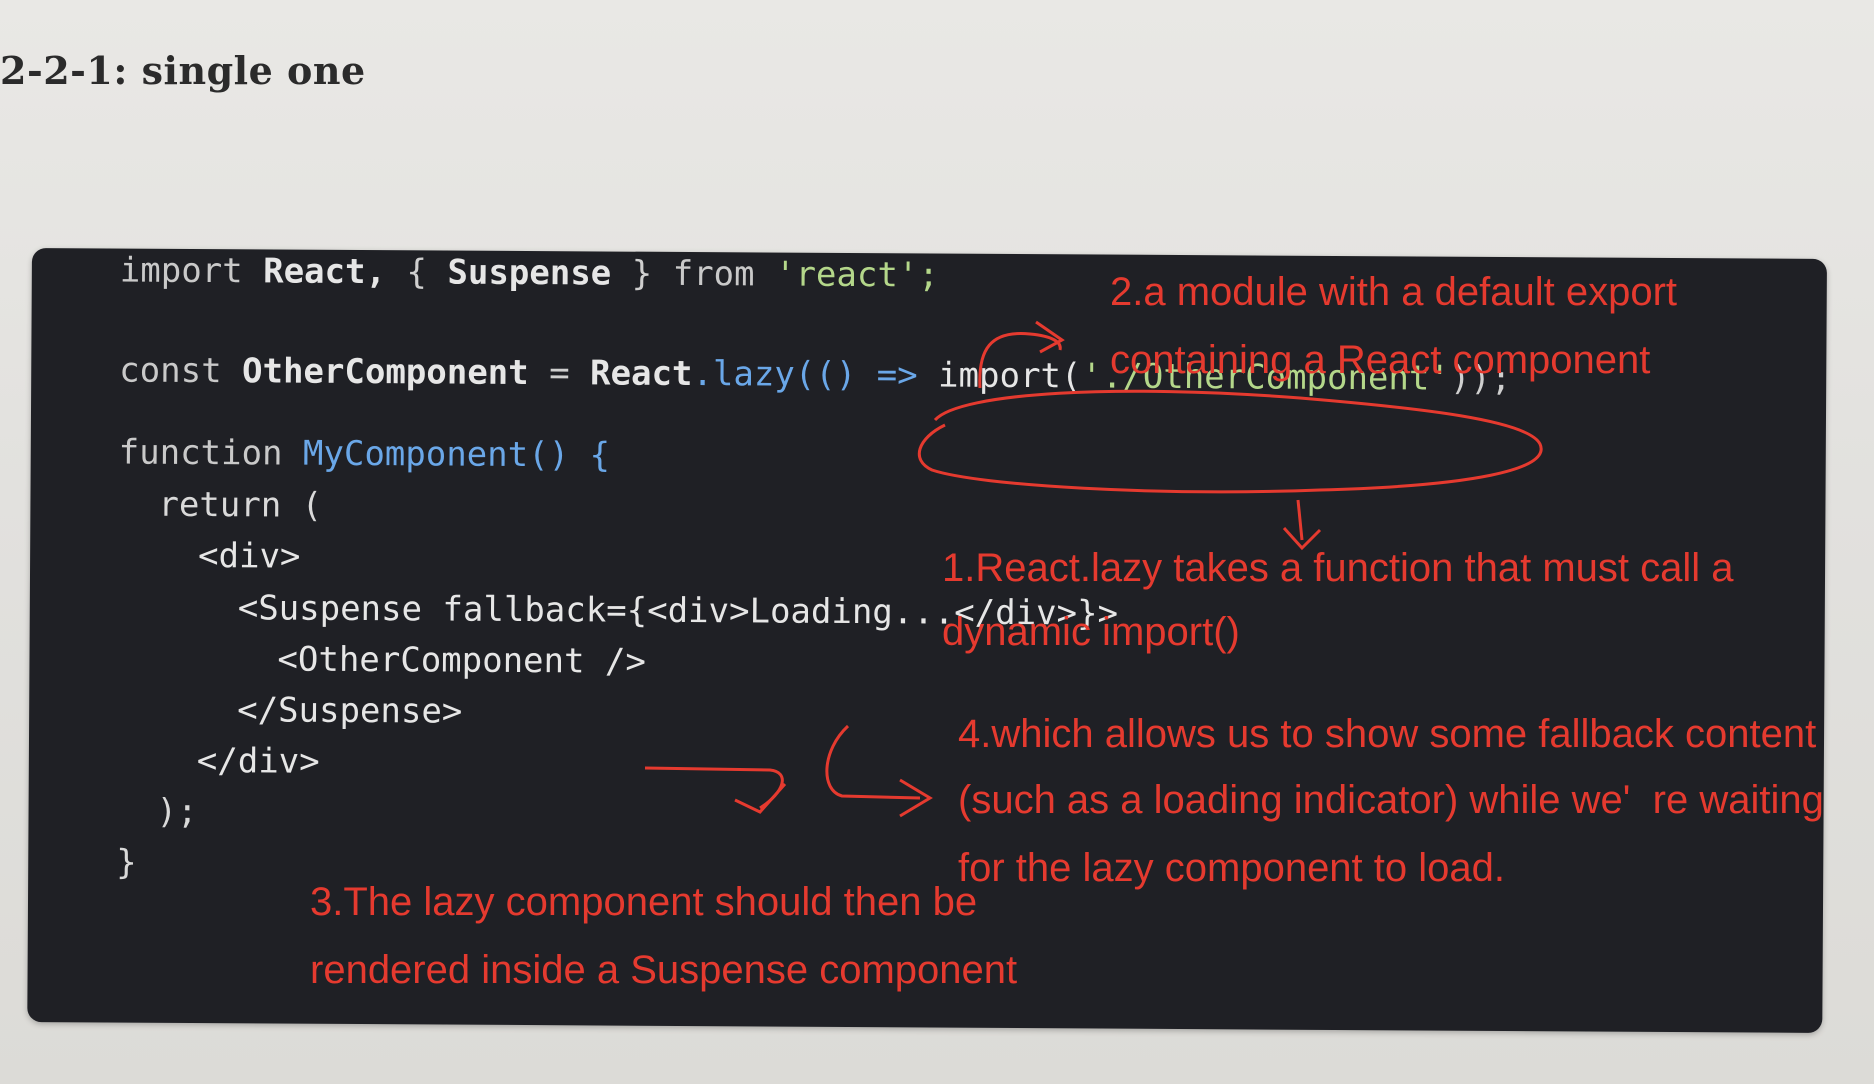  I want to click on brace-open: {, so click(417, 272).